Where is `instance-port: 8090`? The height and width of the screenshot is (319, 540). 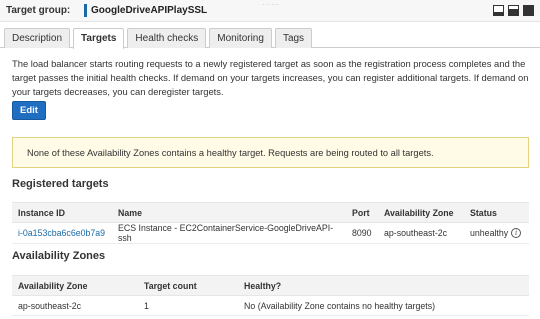
instance-port: 8090 is located at coordinates (362, 233).